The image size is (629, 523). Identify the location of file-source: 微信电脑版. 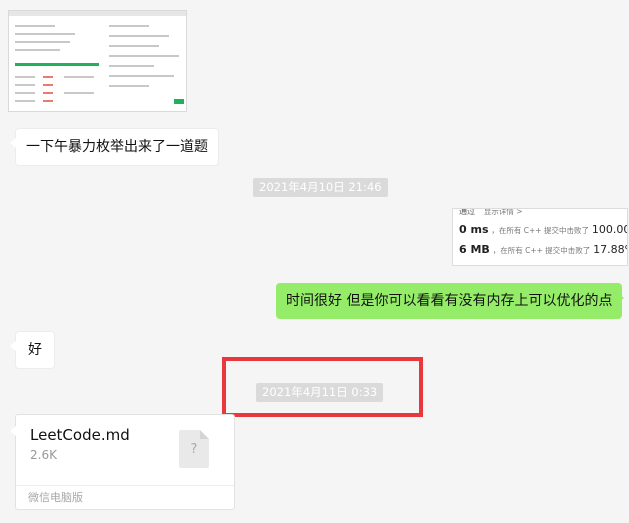
(55, 497).